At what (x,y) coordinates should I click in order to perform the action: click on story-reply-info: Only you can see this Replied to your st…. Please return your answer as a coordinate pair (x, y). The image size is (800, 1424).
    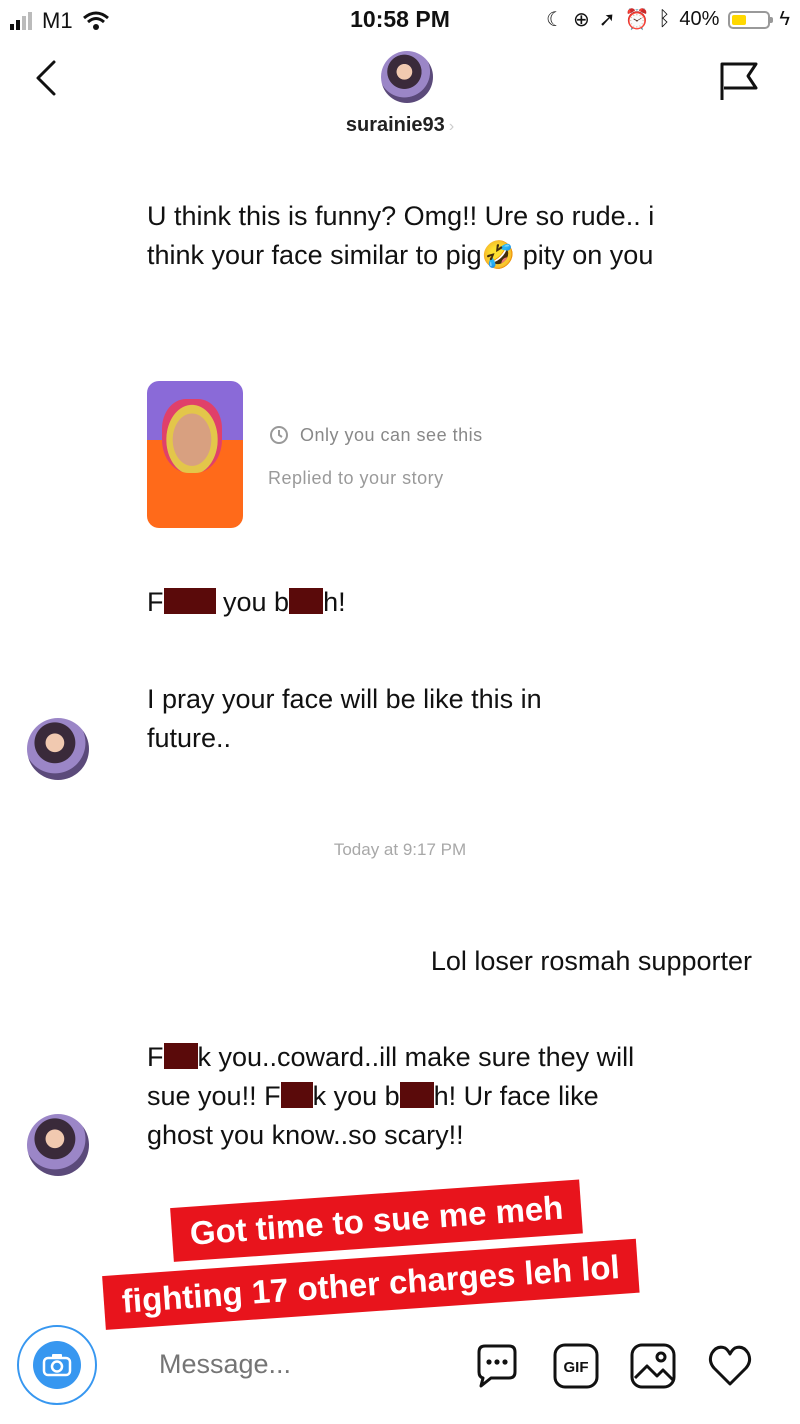
    Looking at the image, I should click on (375, 456).